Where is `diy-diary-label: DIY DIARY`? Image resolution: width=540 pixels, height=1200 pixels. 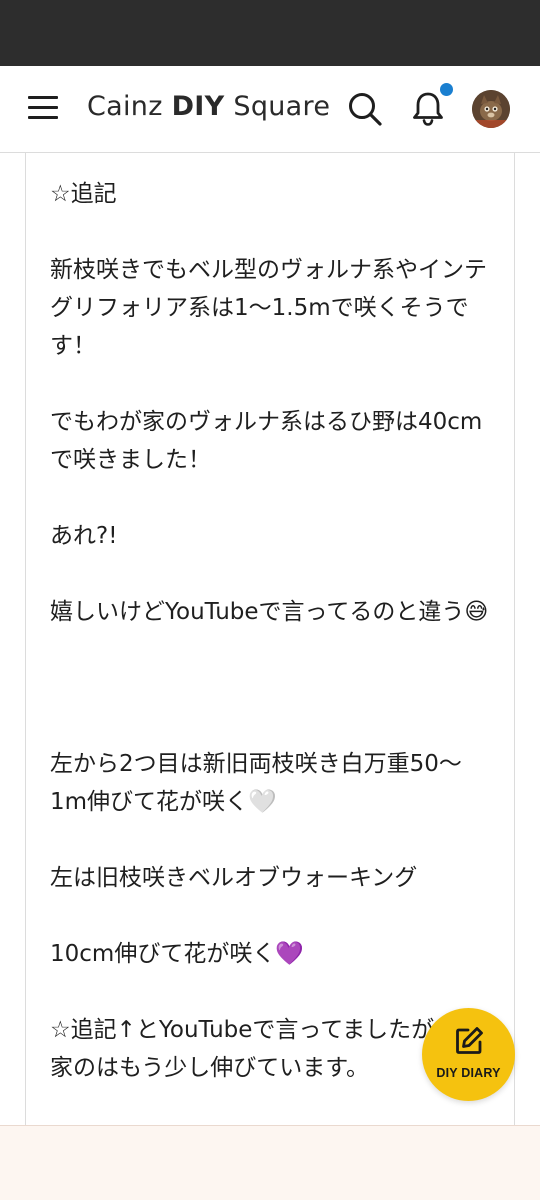 diy-diary-label: DIY DIARY is located at coordinates (468, 1073).